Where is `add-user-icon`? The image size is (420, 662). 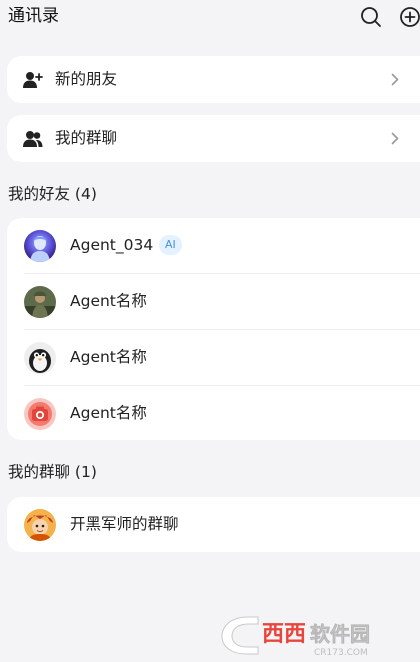
add-user-icon is located at coordinates (33, 80).